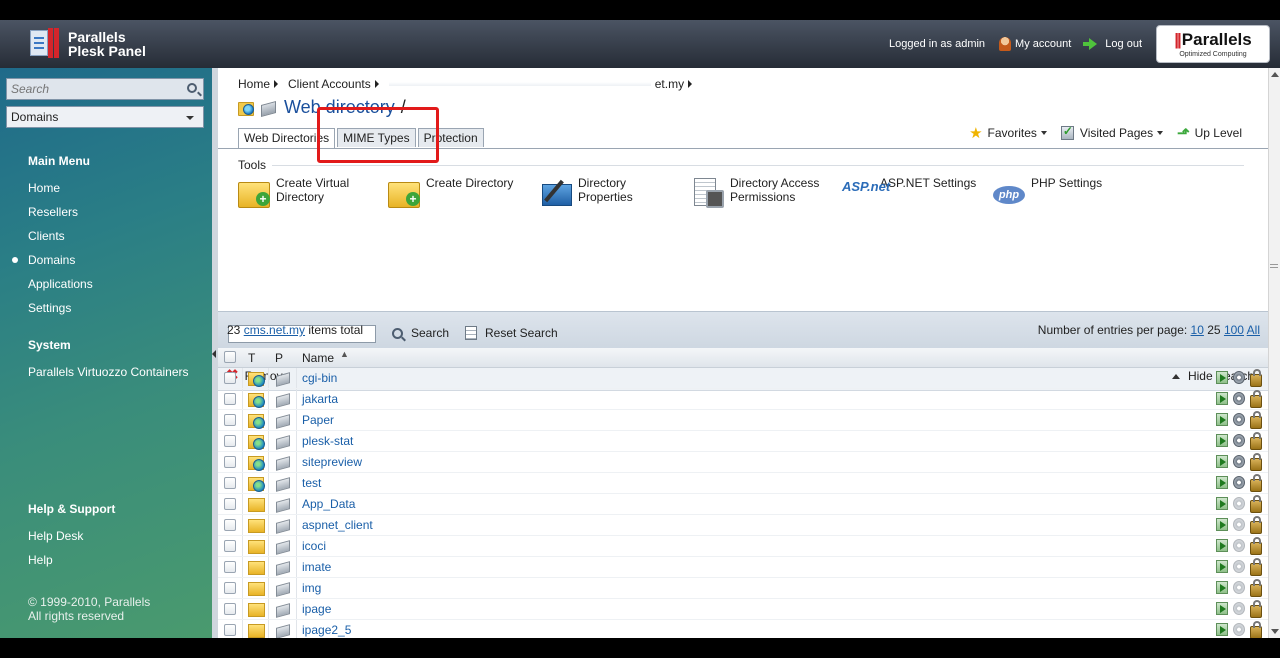  Describe the element at coordinates (327, 441) in the screenshot. I see `directory-name-link: plesk-stat` at that location.